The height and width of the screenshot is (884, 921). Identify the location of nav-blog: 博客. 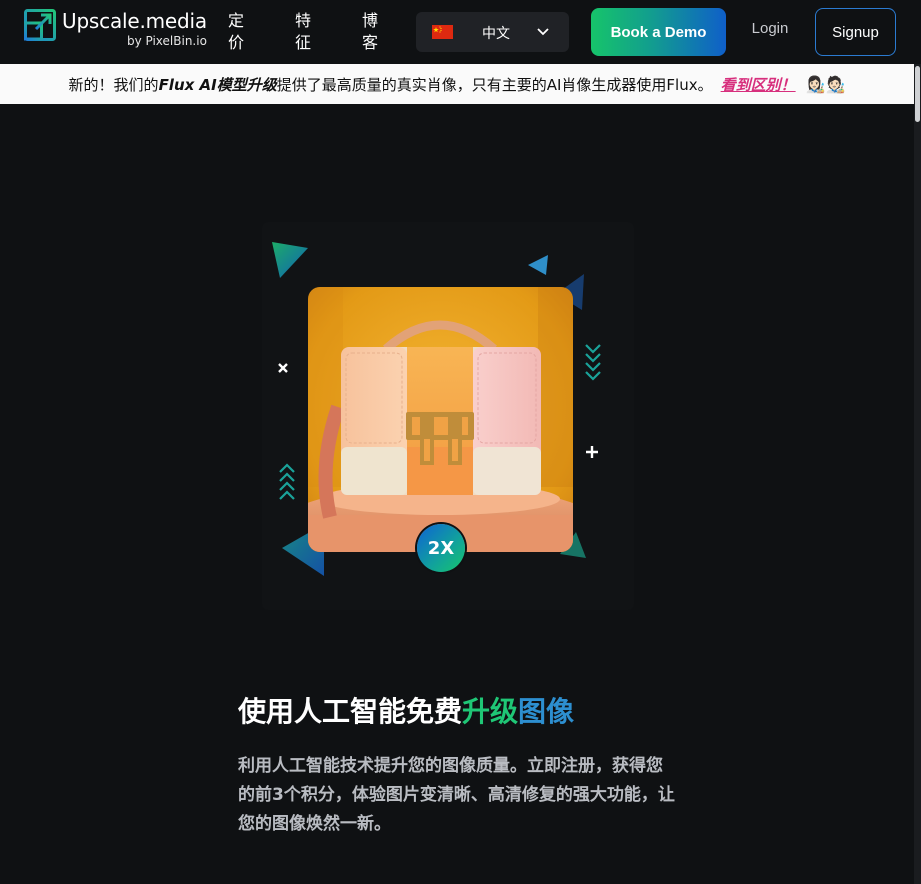
(370, 32).